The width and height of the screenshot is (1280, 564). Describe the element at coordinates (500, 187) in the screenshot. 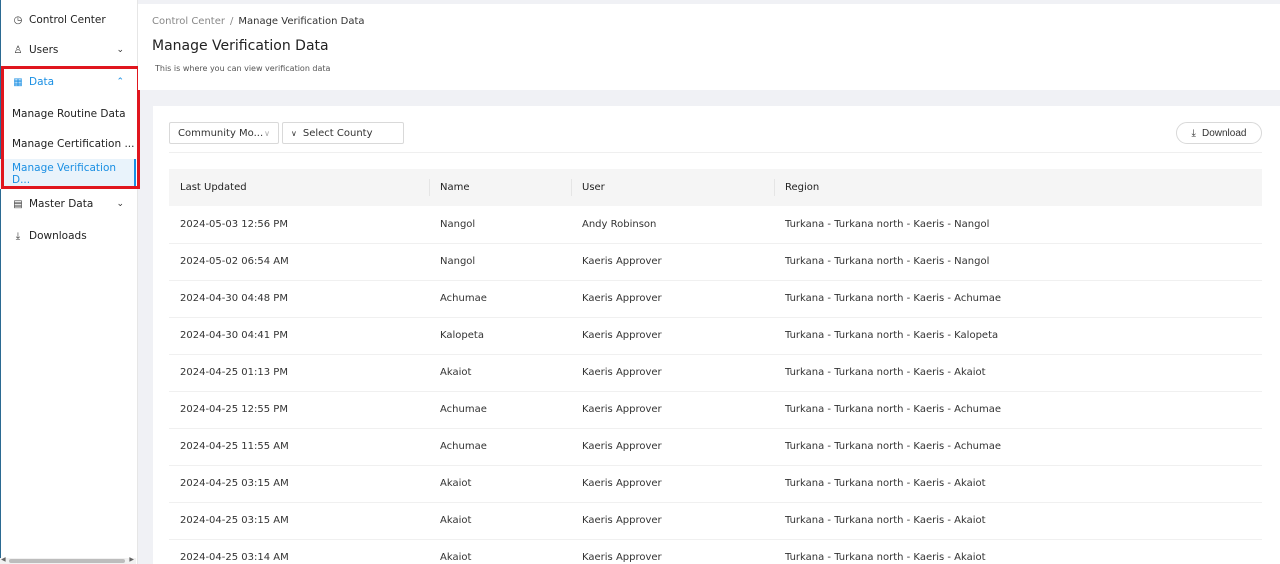

I see `column-header-name: Name` at that location.